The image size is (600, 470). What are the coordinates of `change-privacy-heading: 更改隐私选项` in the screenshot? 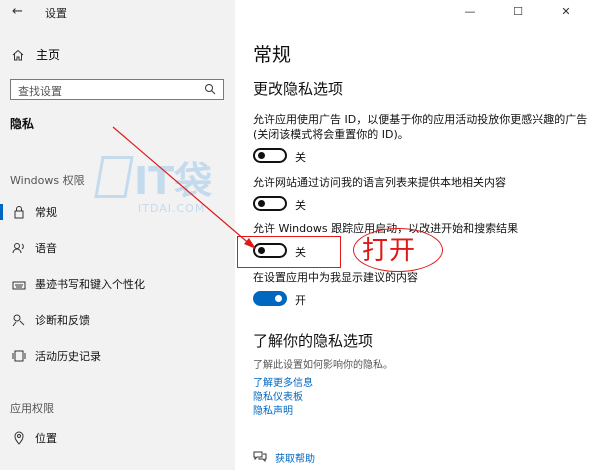 It's located at (298, 89).